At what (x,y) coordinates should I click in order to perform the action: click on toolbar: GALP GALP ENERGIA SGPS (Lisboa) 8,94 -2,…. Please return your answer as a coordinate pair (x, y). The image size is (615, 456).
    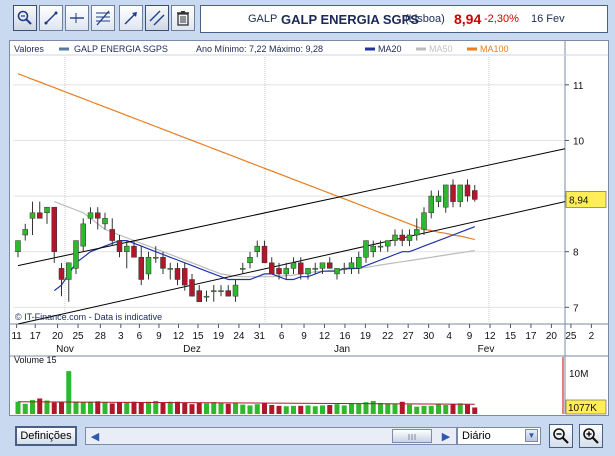
    Looking at the image, I should click on (307, 19).